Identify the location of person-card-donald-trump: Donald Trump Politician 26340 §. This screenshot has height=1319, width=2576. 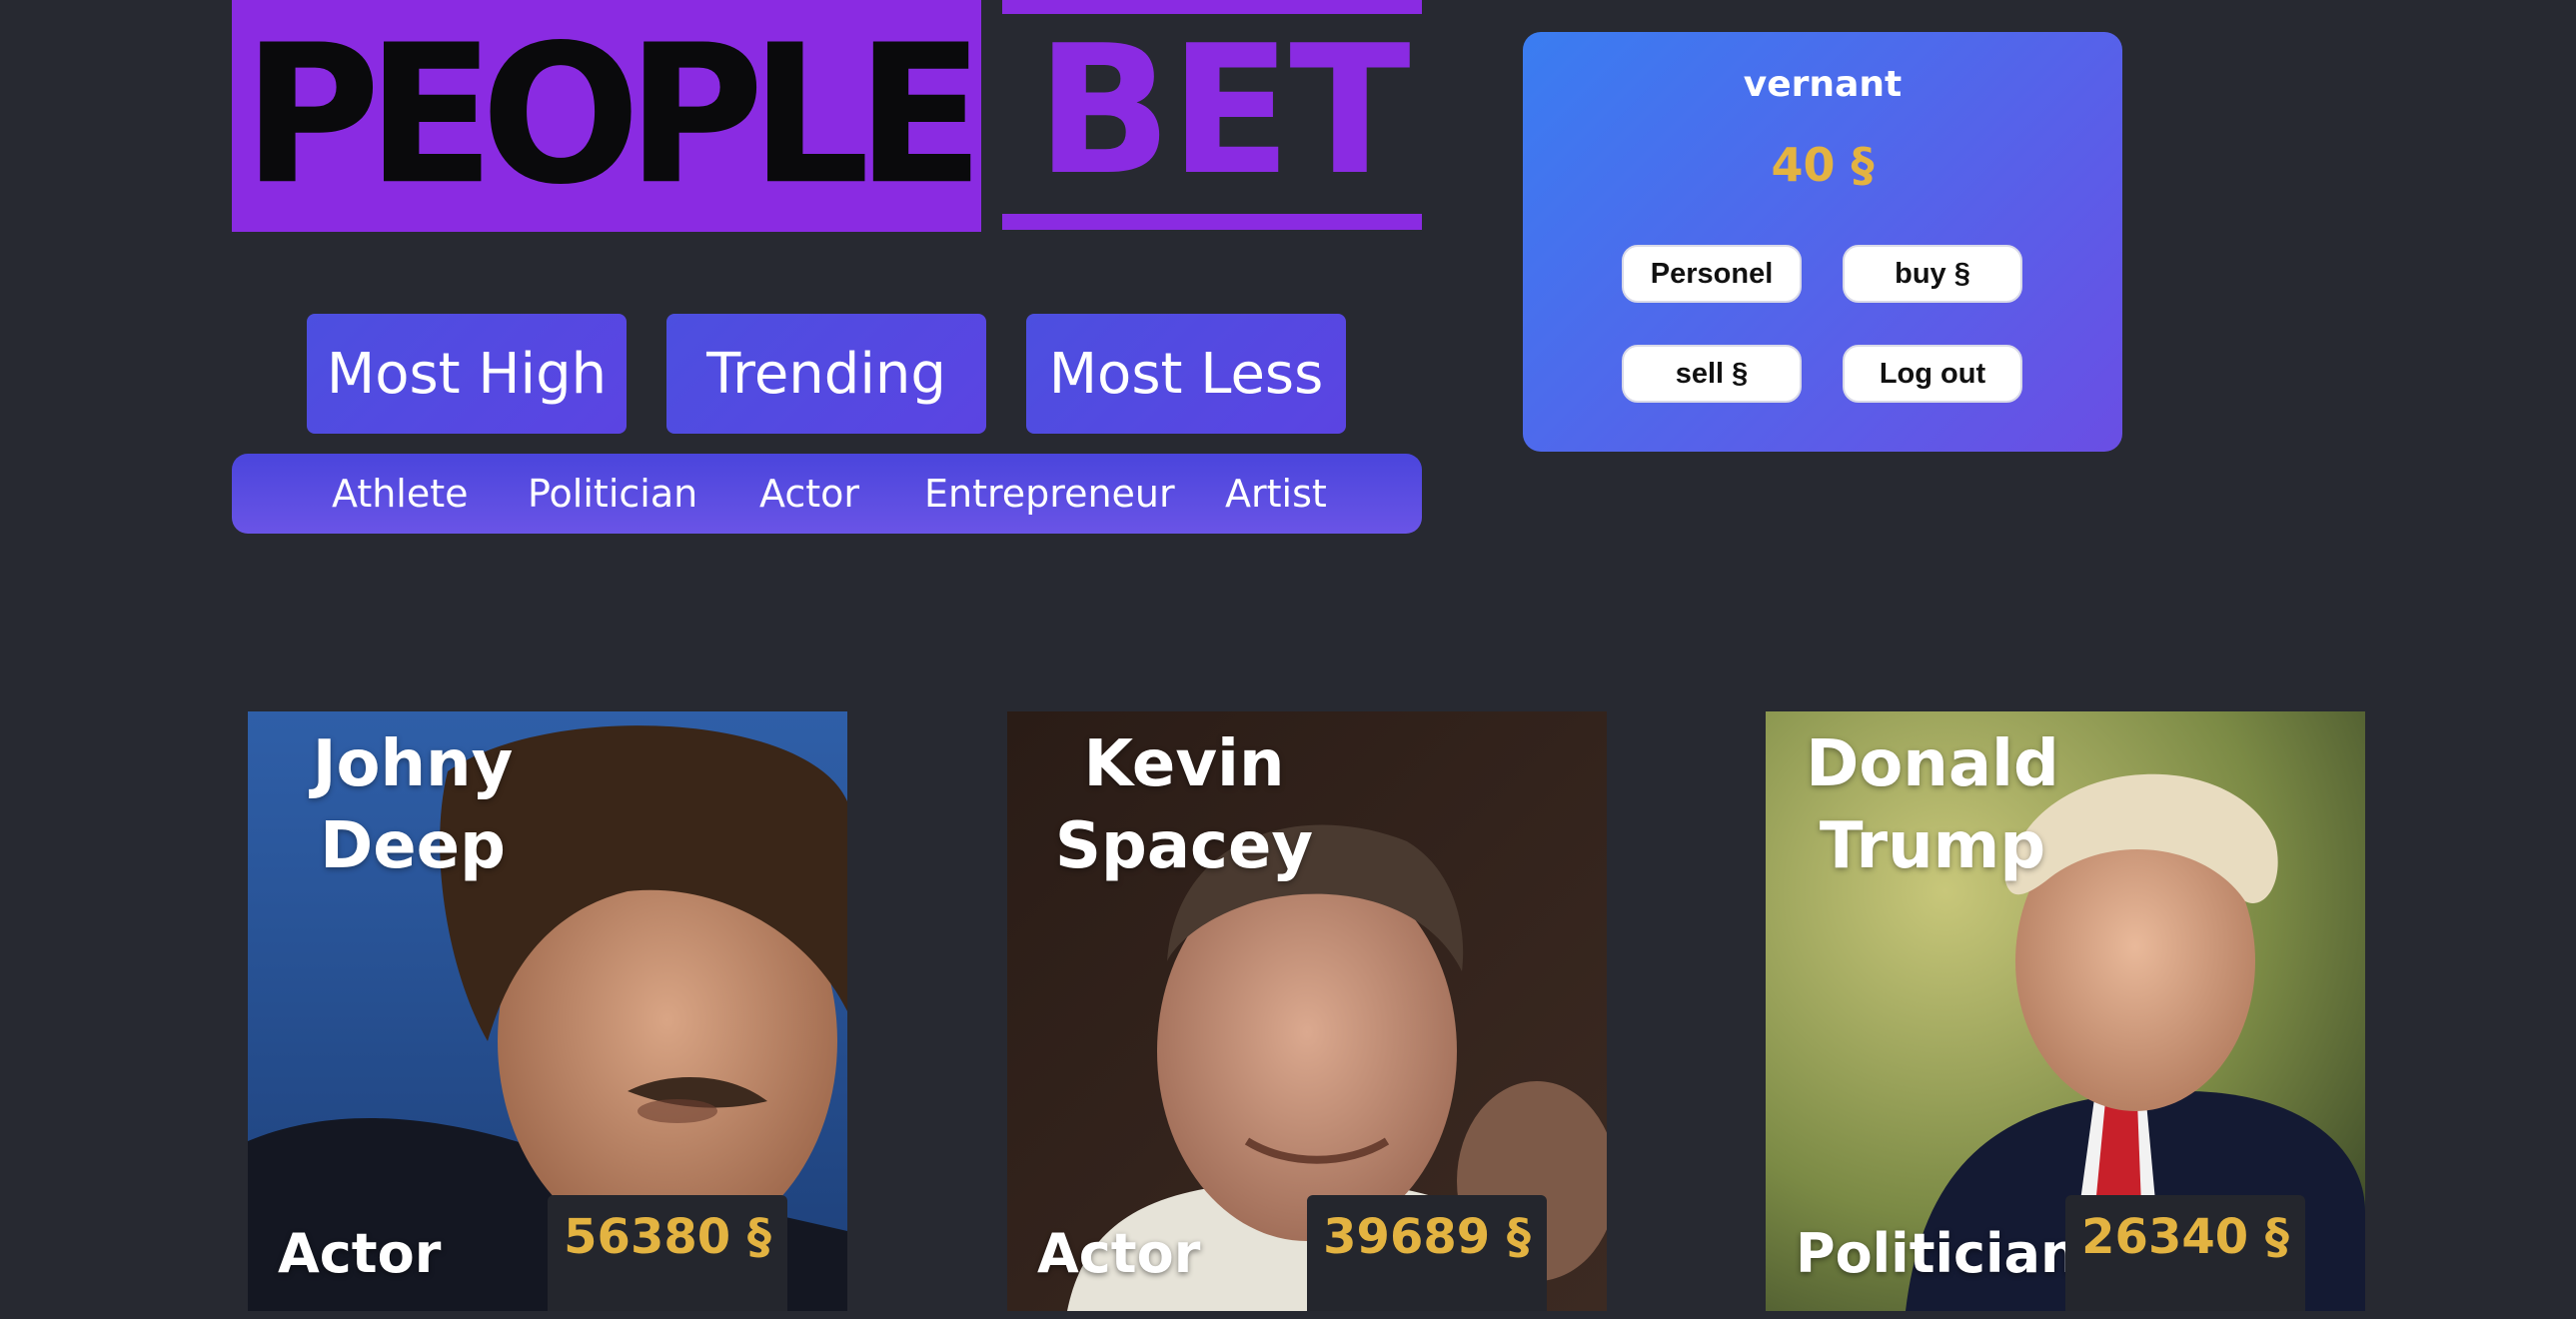
(2065, 1011).